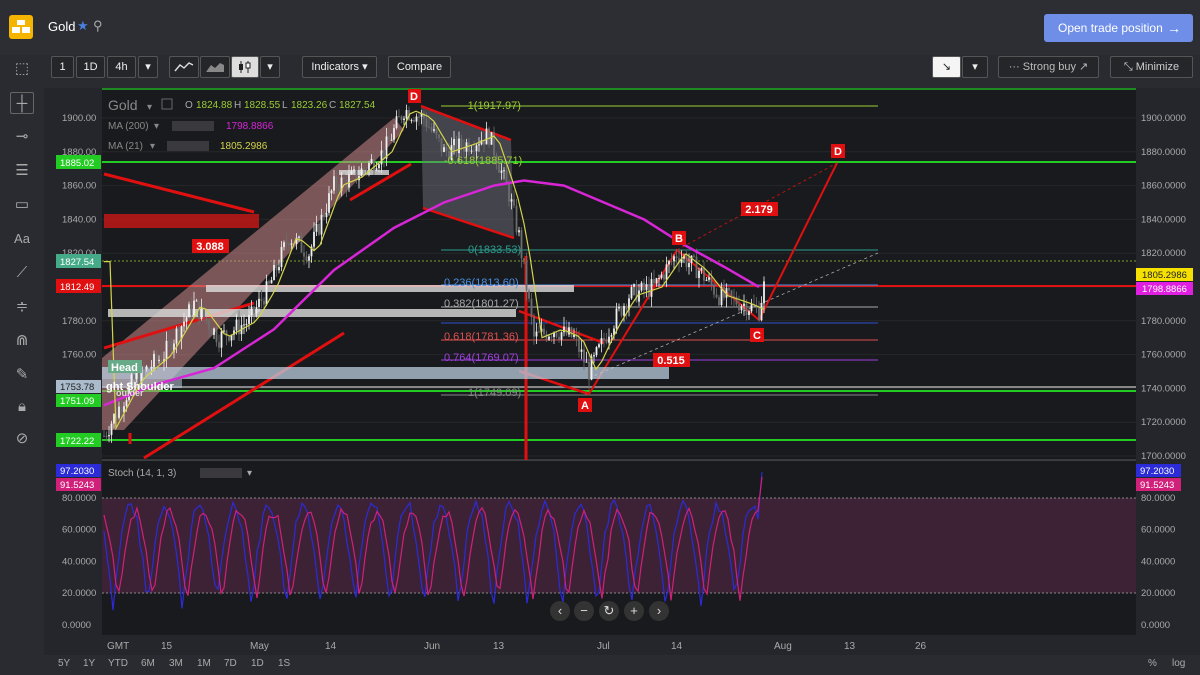 This screenshot has width=1200, height=675. I want to click on range-7d: 7D, so click(230, 663).